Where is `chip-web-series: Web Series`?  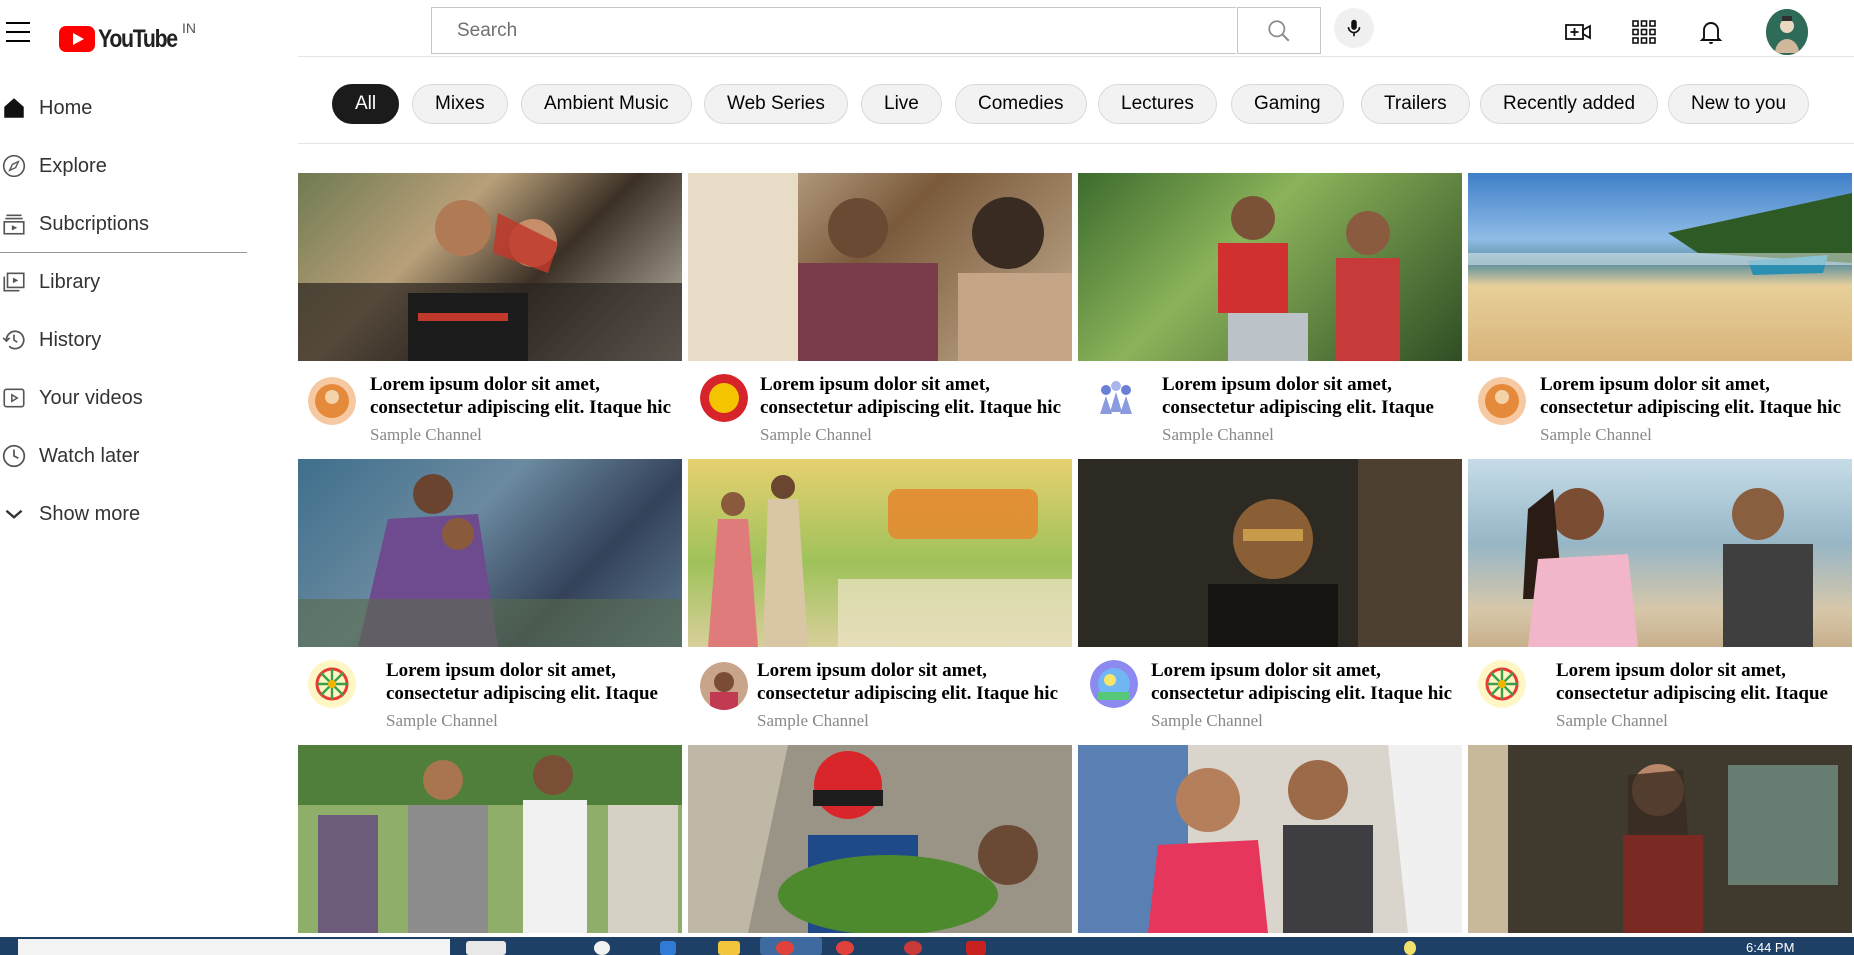
chip-web-series: Web Series is located at coordinates (776, 104).